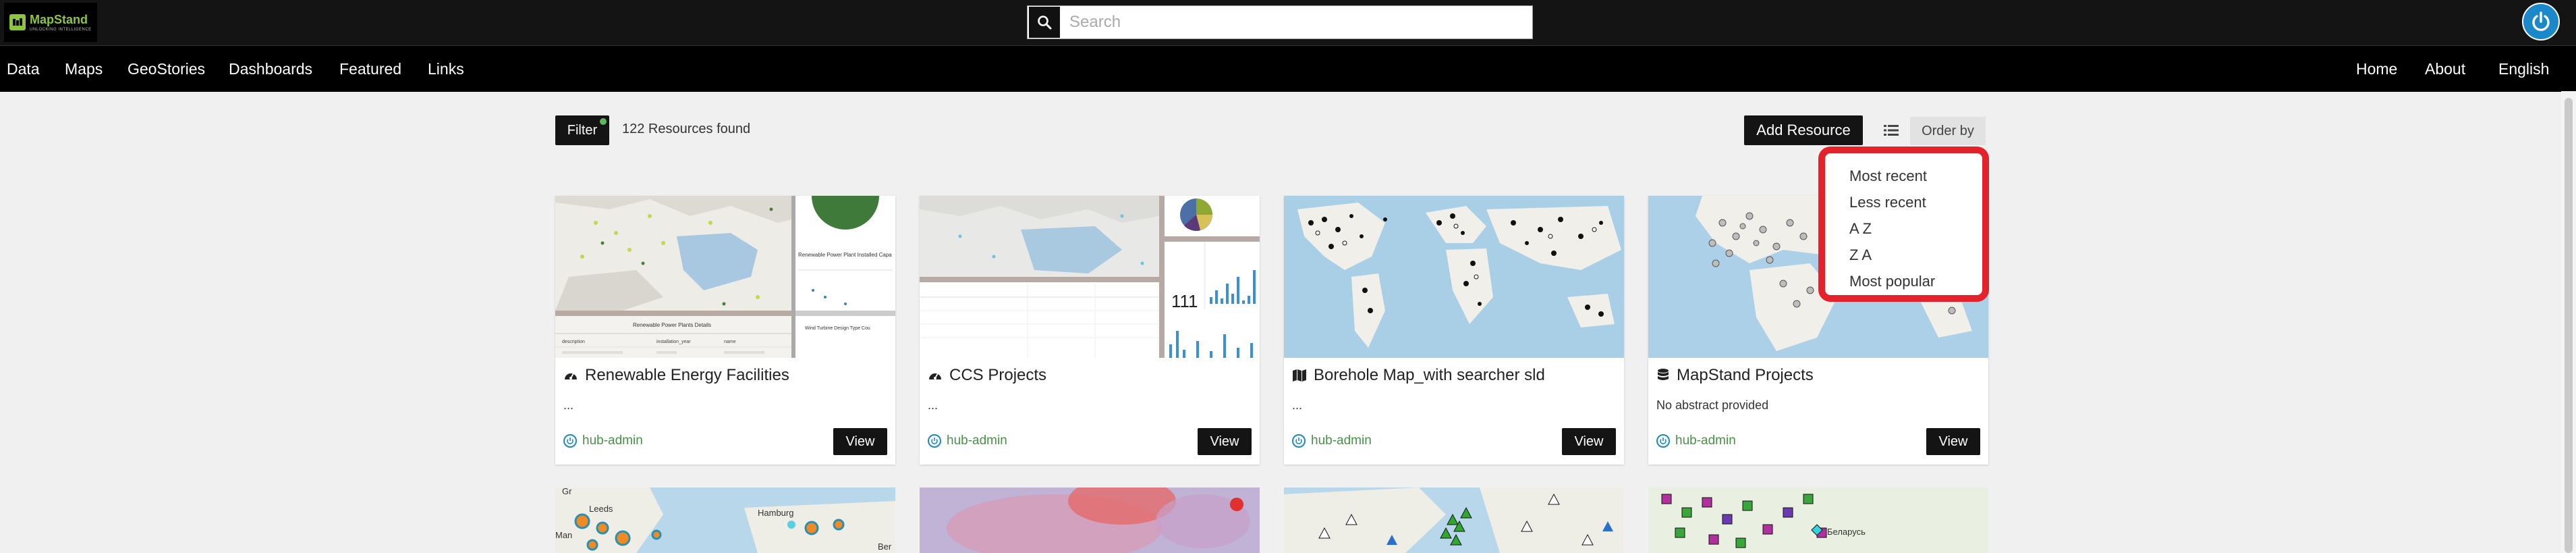 The image size is (2576, 553). I want to click on order-by-button: Order by, so click(1948, 131).